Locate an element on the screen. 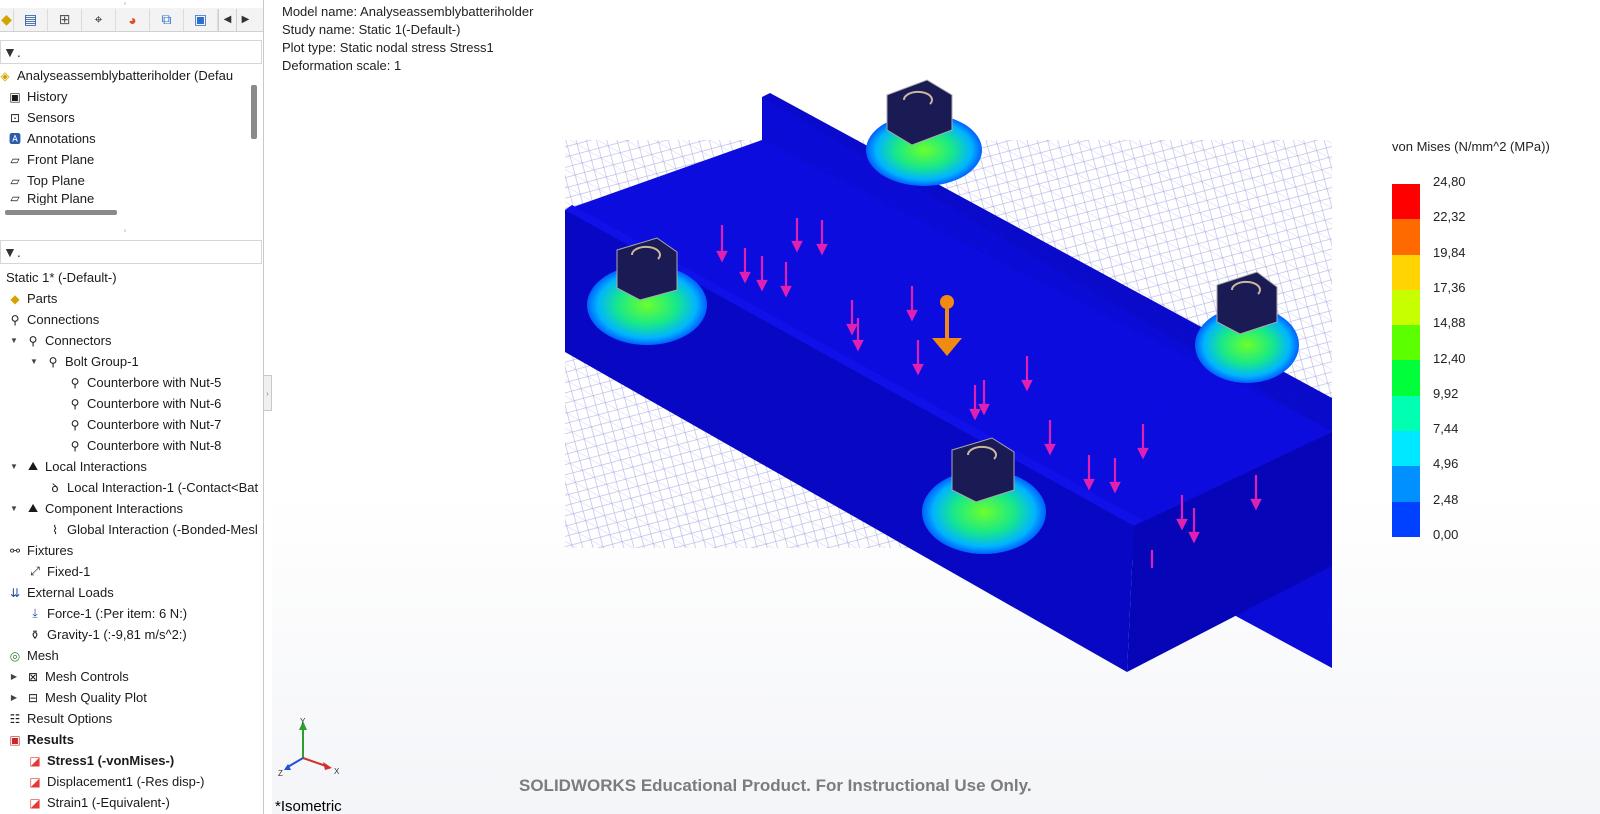 This screenshot has height=814, width=1600. tree-item-parts: ◆ Parts is located at coordinates (31, 298).